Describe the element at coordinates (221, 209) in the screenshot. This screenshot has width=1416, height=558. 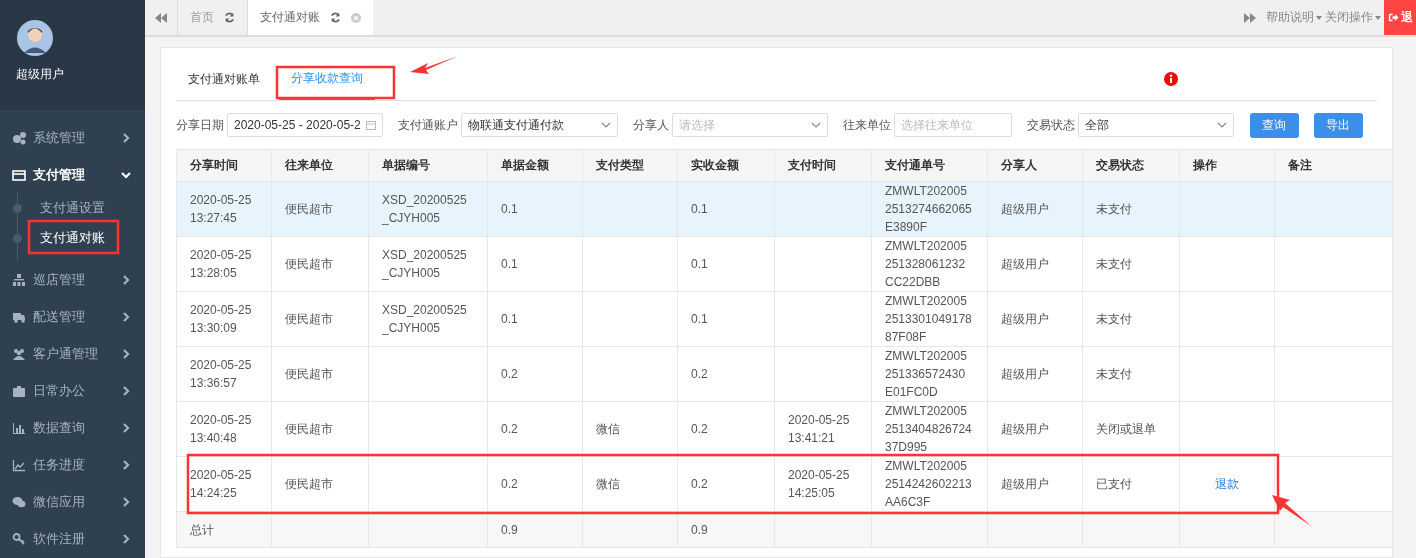
I see `table-cell: 2020-05-25 13:27:45` at that location.